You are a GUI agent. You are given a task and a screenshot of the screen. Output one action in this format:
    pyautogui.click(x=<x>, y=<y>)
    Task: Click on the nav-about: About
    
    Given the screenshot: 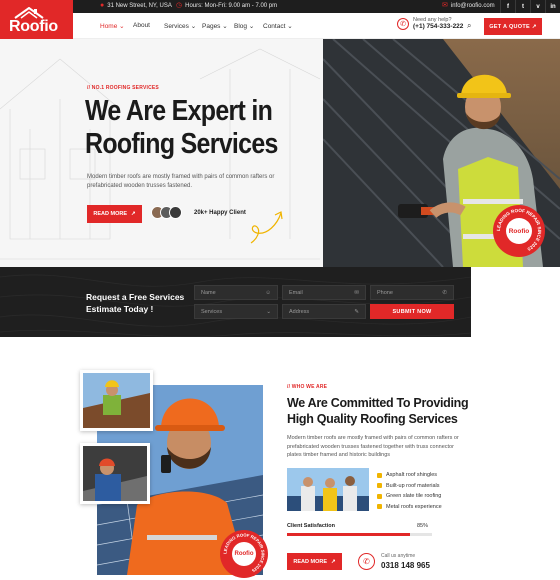 What is the action you would take?
    pyautogui.click(x=141, y=25)
    